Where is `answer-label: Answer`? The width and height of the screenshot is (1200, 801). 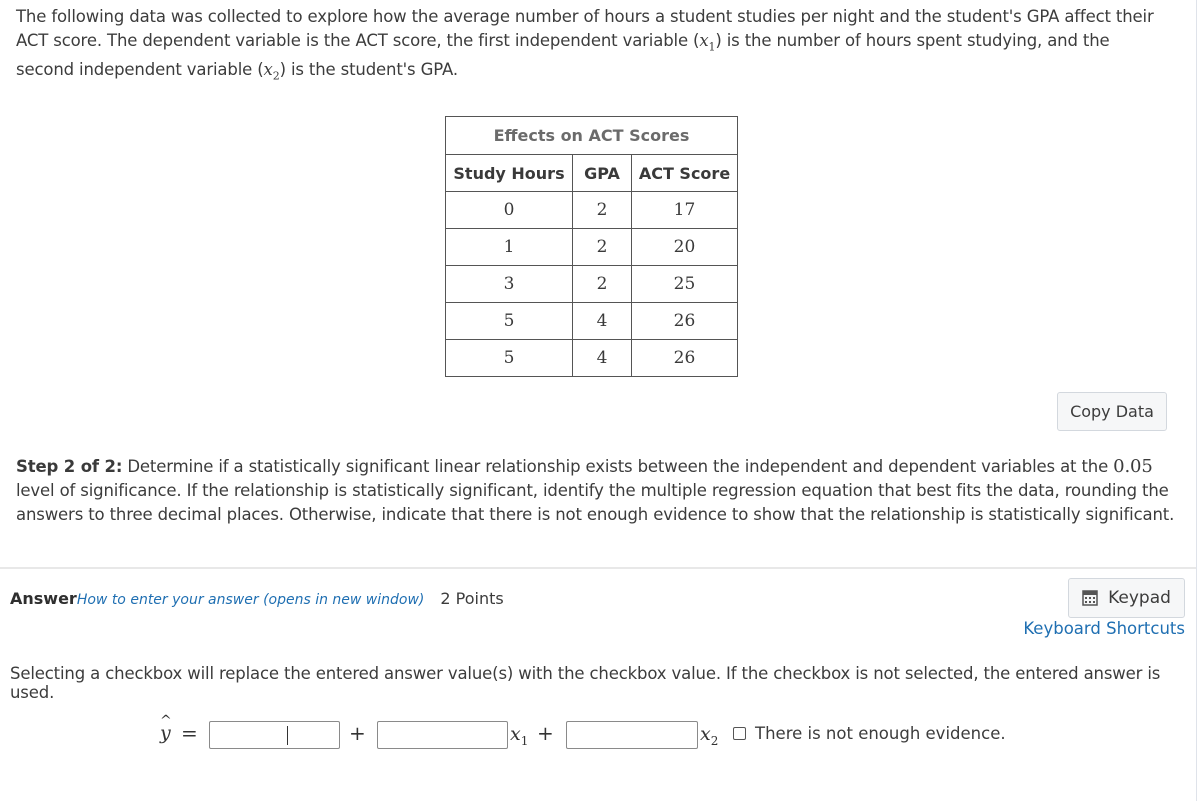 answer-label: Answer is located at coordinates (43, 598).